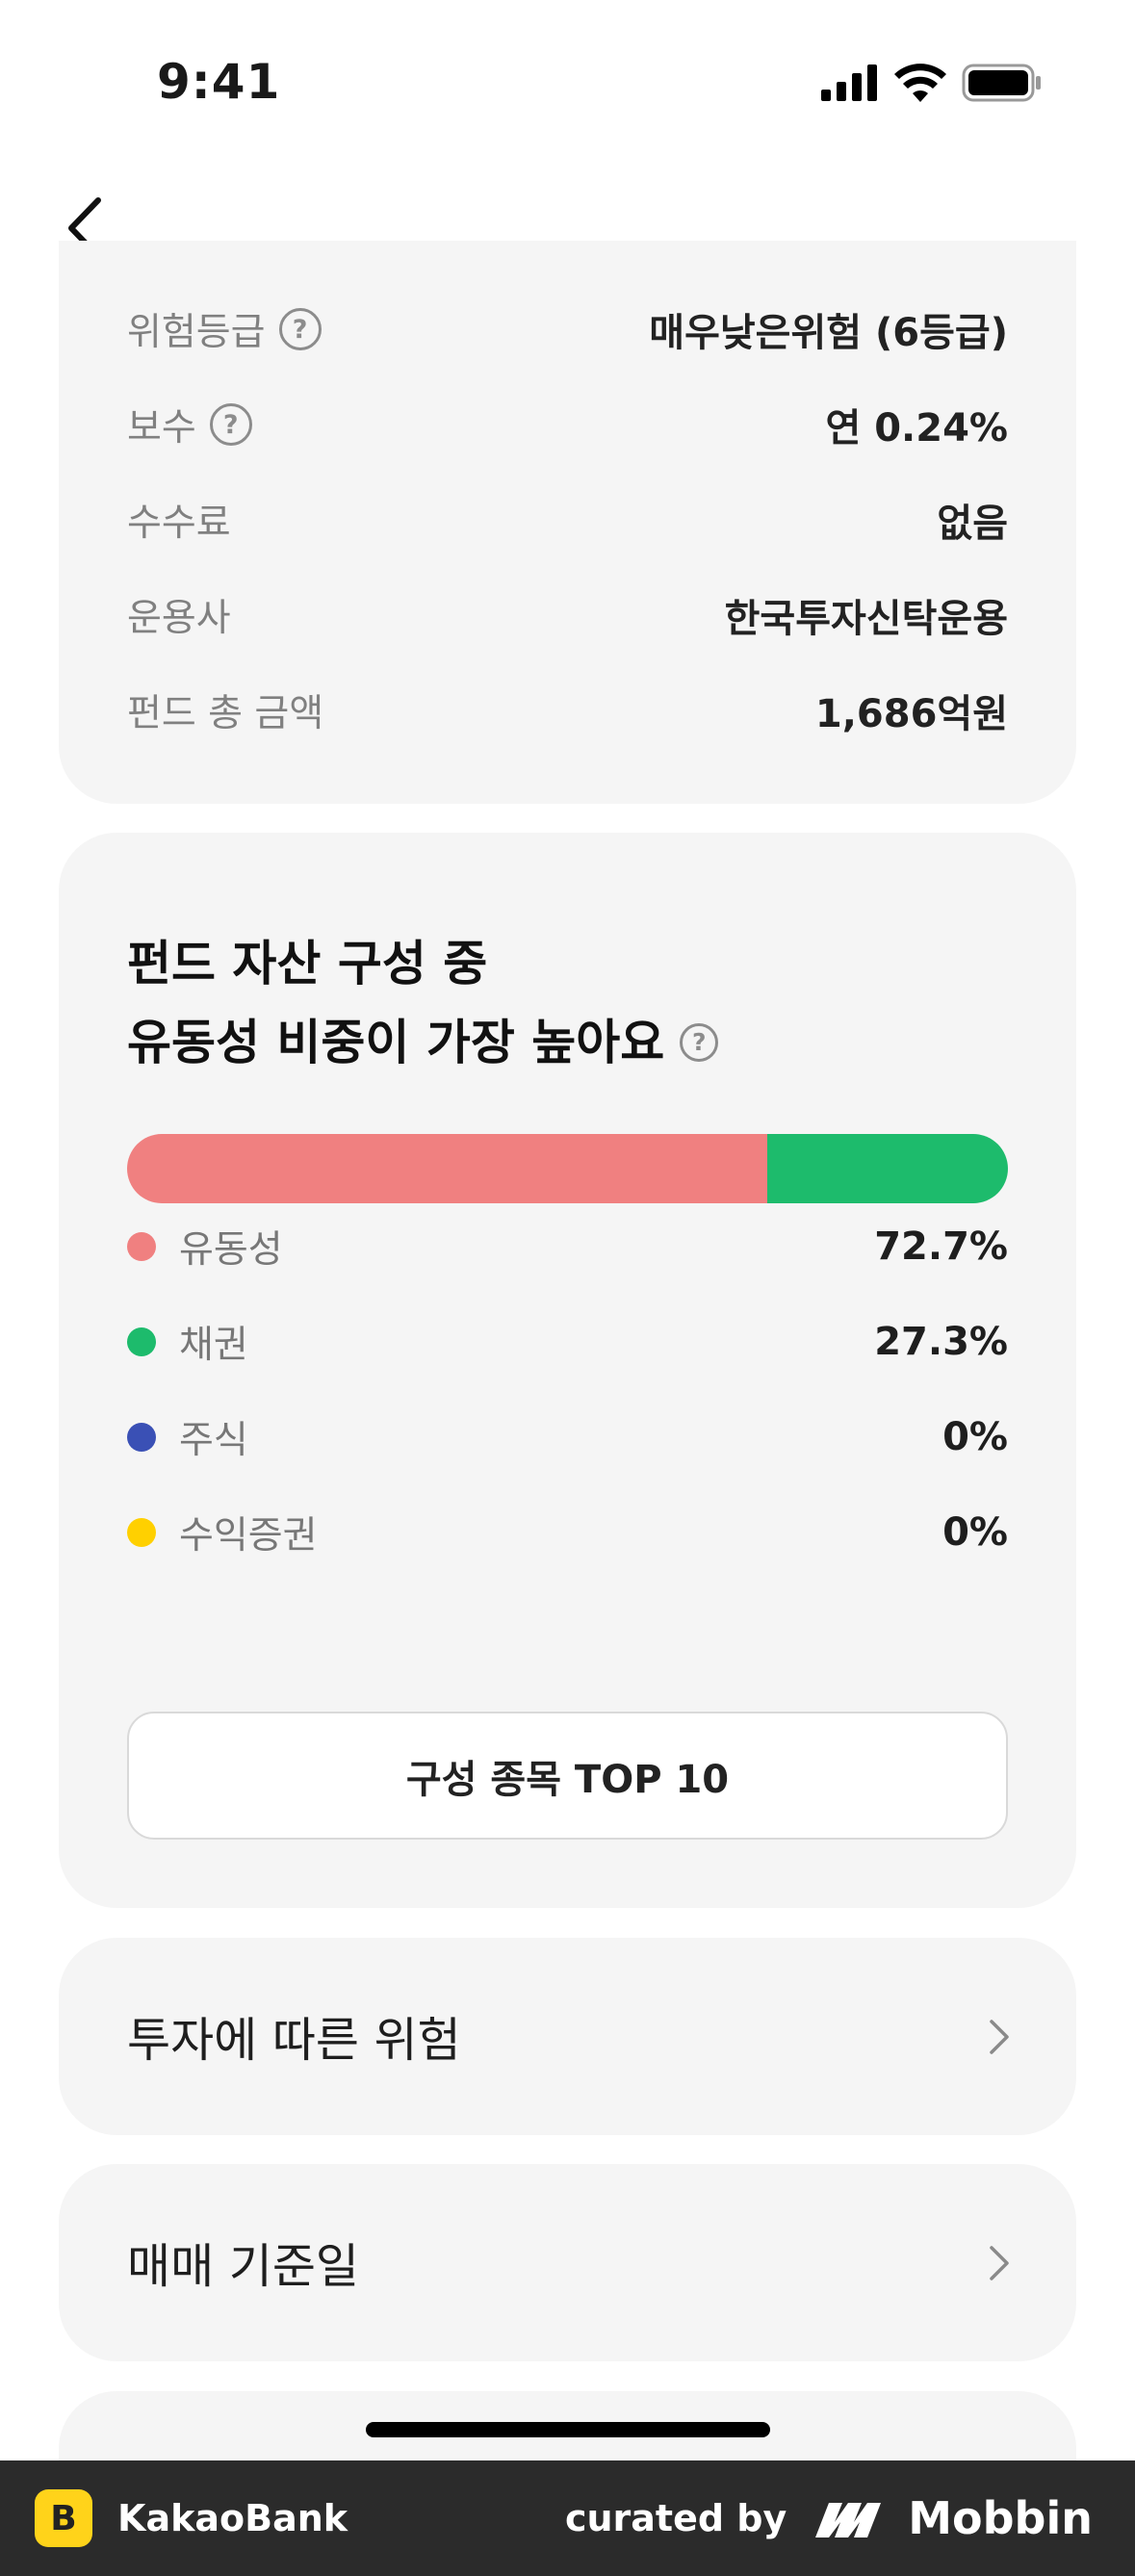  I want to click on info-row-total-amount: 펀드 총 금액 1,686억원, so click(567, 711).